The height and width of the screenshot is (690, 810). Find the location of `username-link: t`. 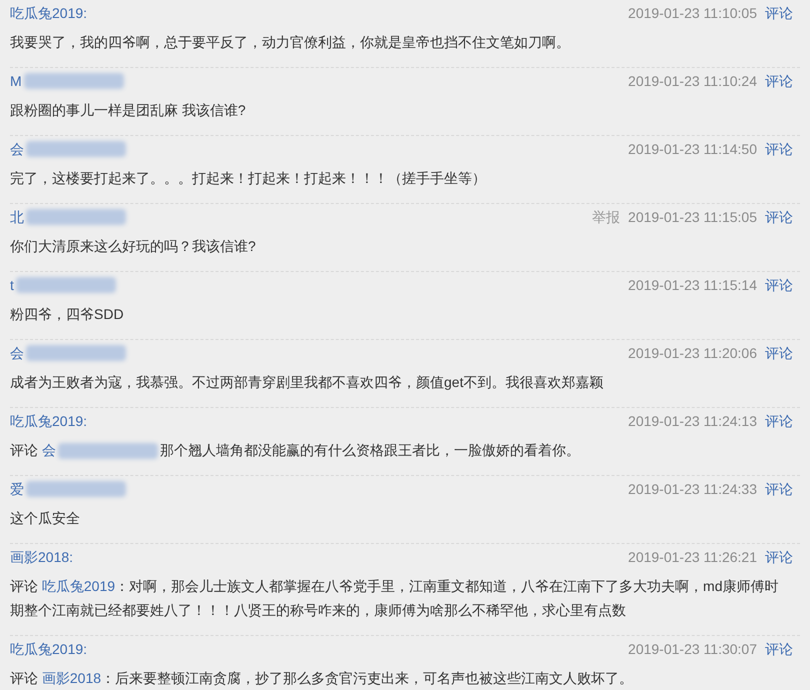

username-link: t is located at coordinates (12, 285).